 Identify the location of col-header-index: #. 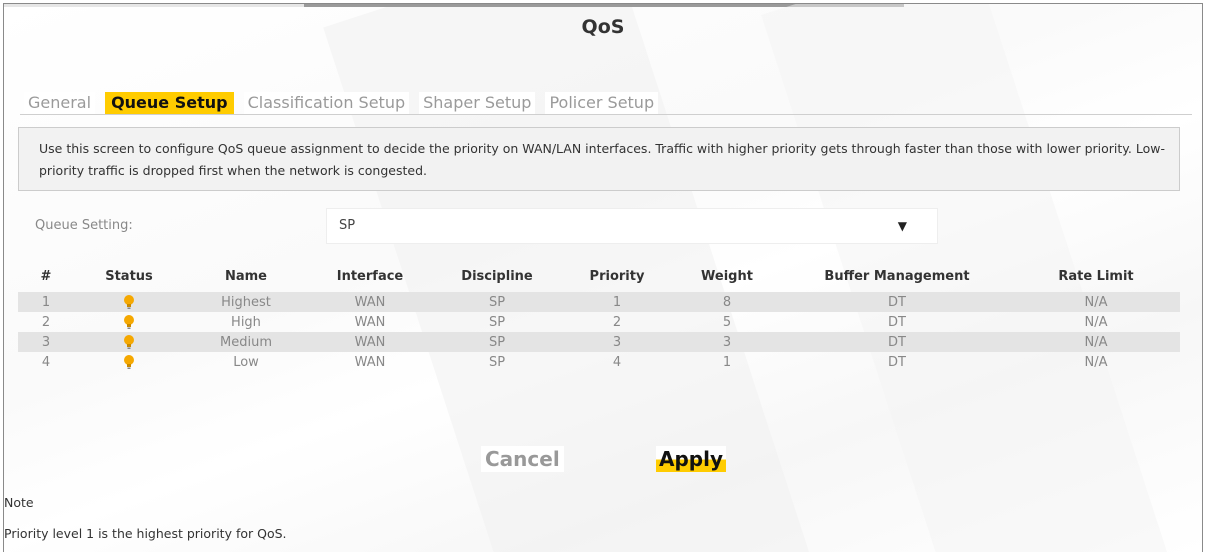
(46, 276).